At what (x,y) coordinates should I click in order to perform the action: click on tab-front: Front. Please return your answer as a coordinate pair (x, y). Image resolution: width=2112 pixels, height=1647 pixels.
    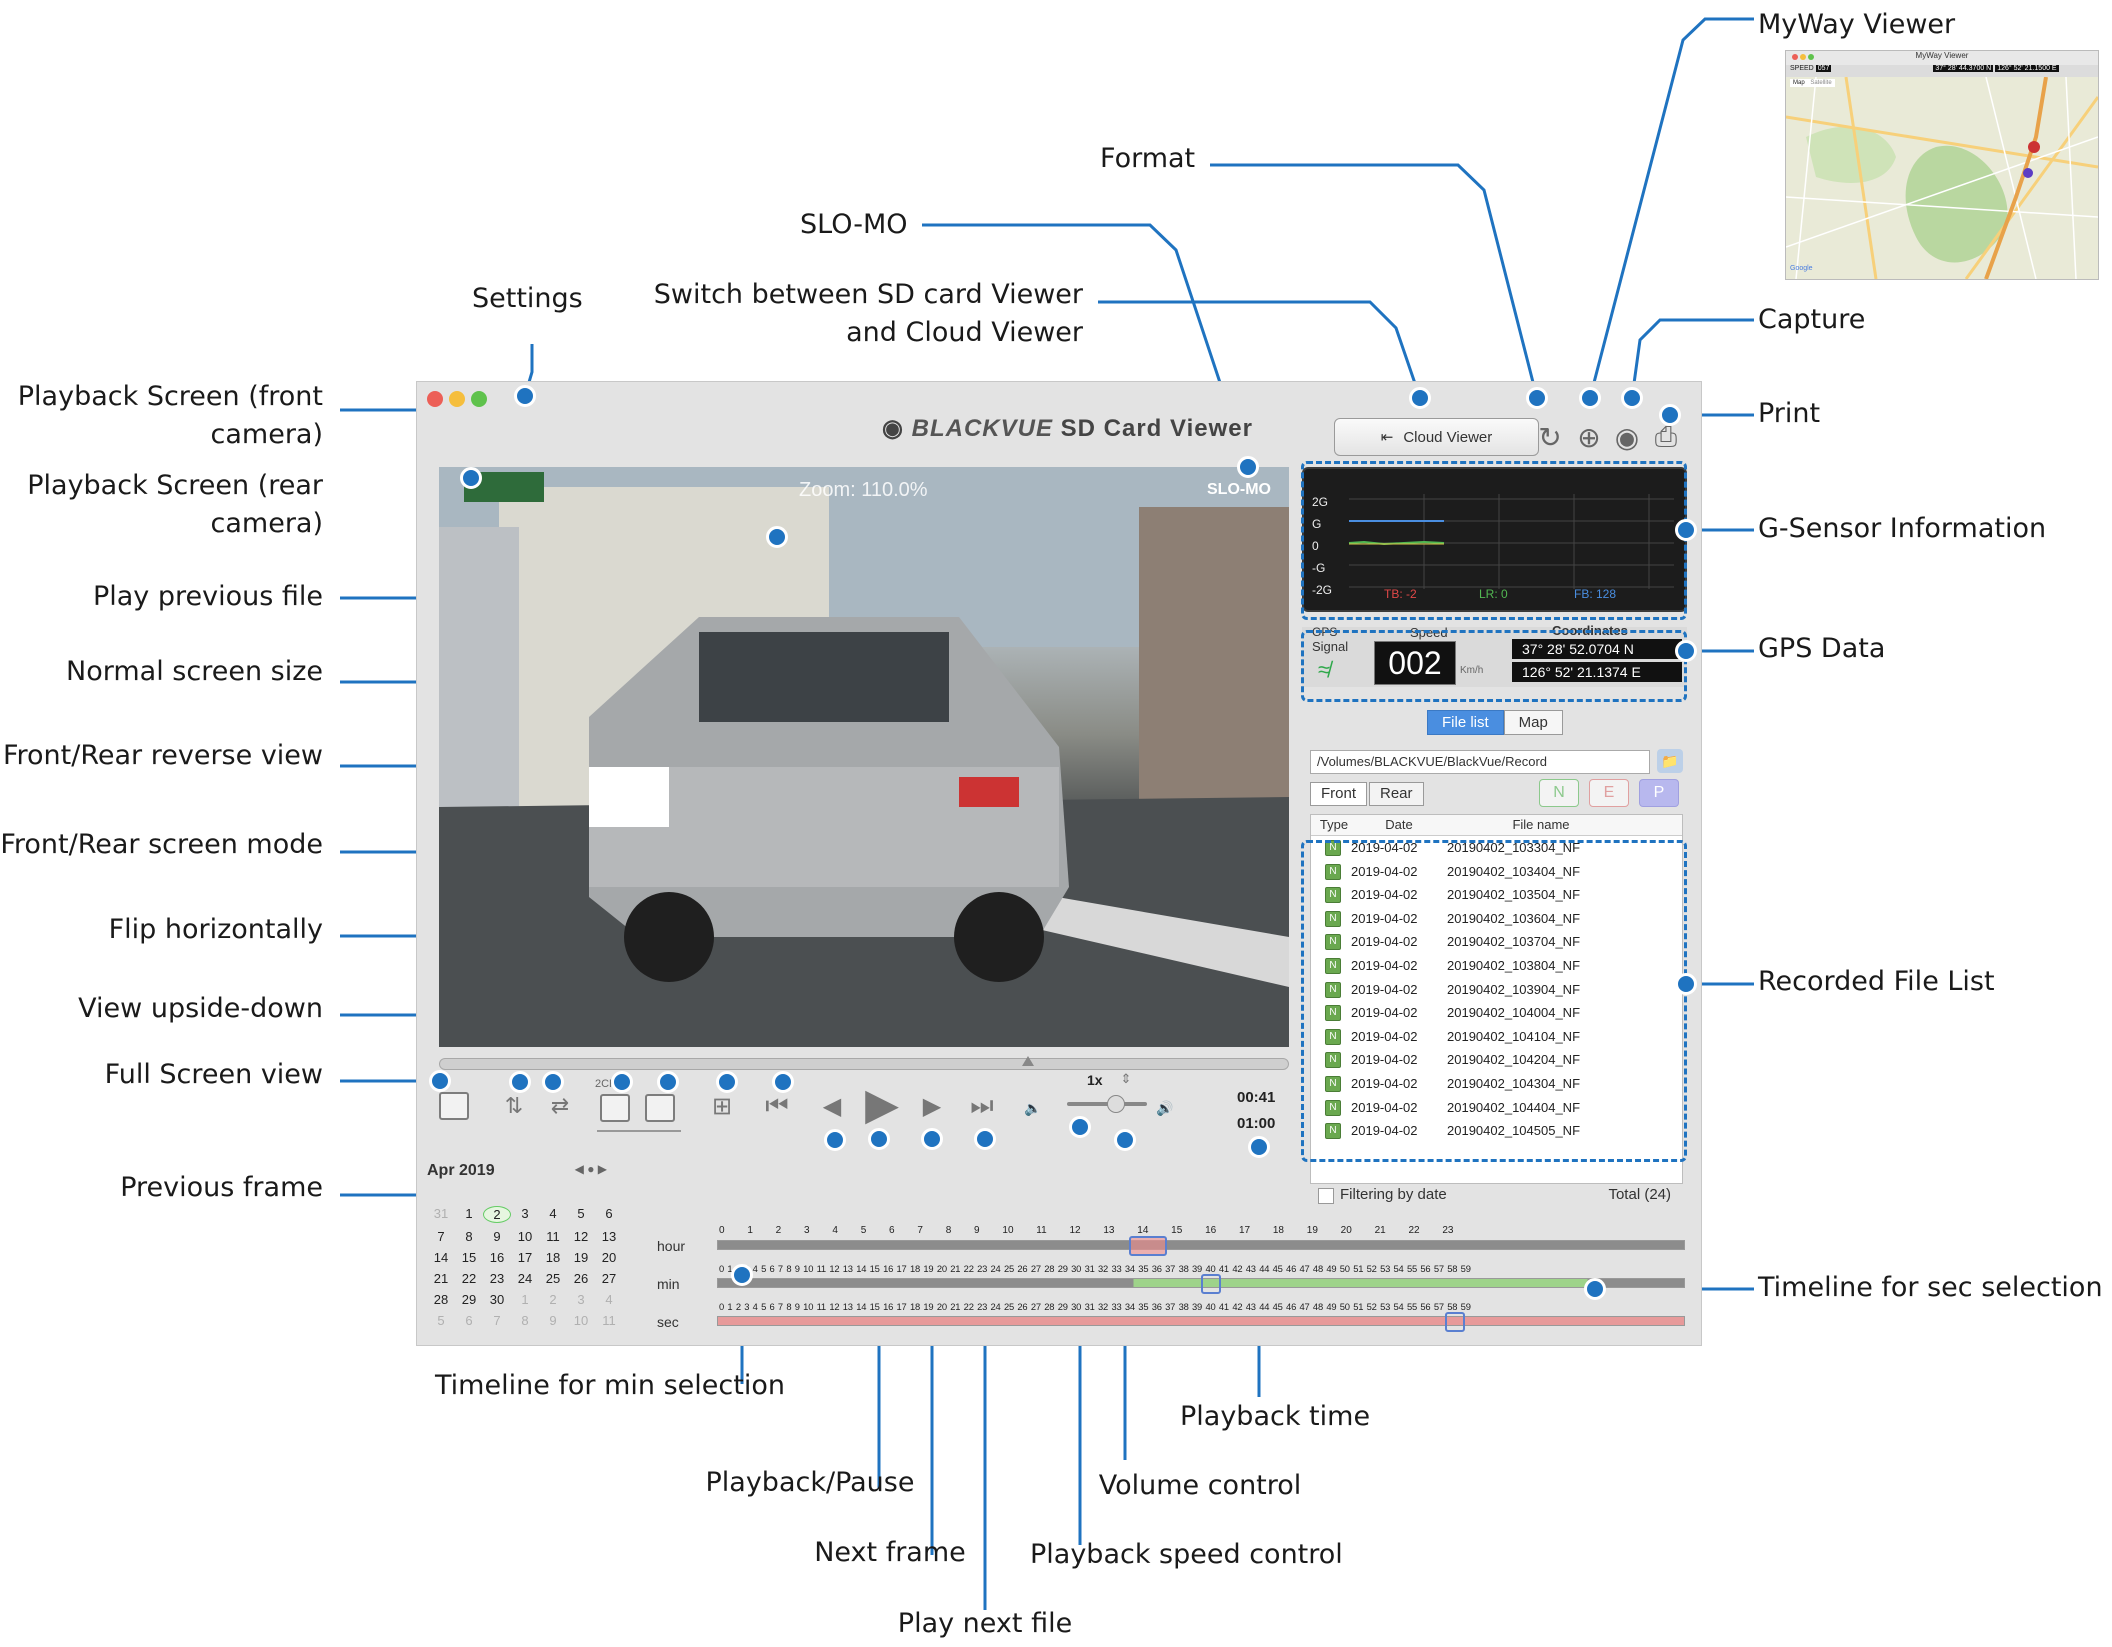
    Looking at the image, I should click on (1339, 794).